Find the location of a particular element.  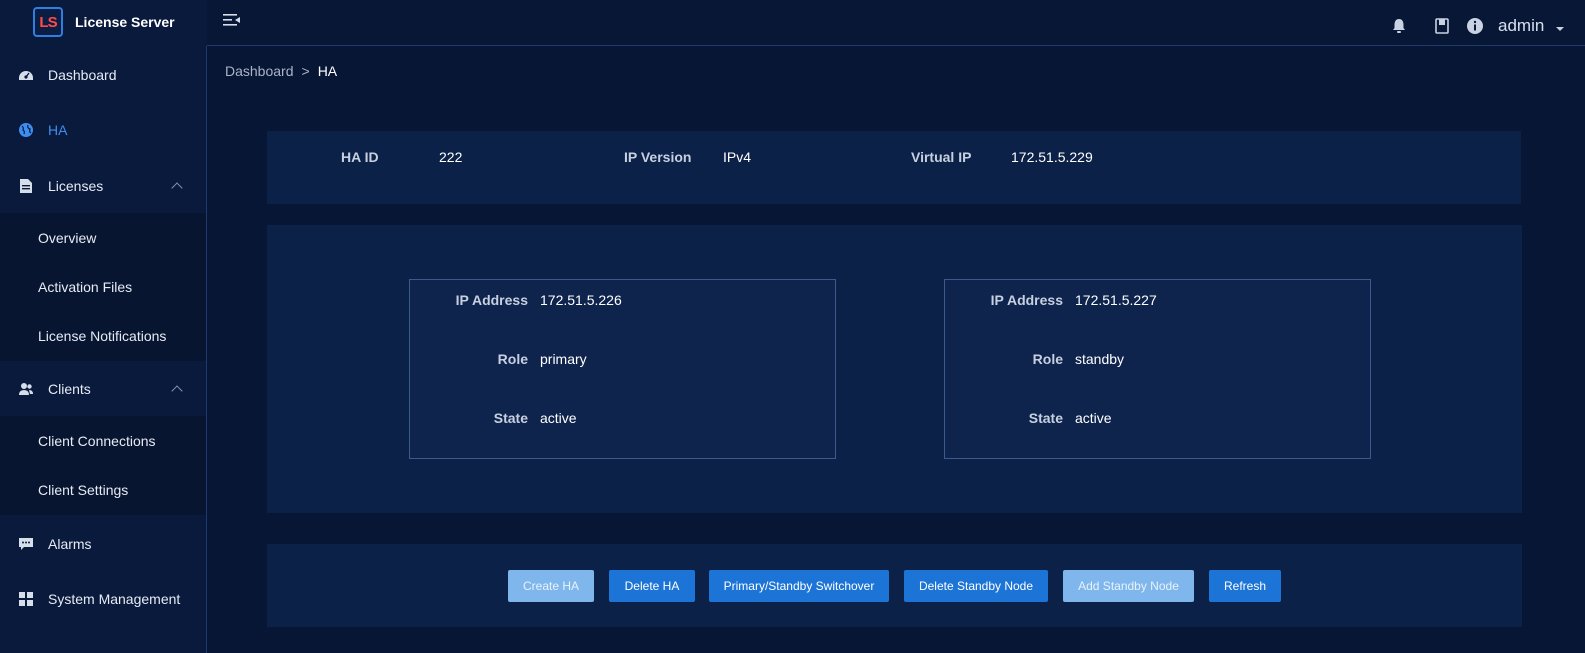

sidebar-item-client-settings: Client Settings is located at coordinates (103, 489).